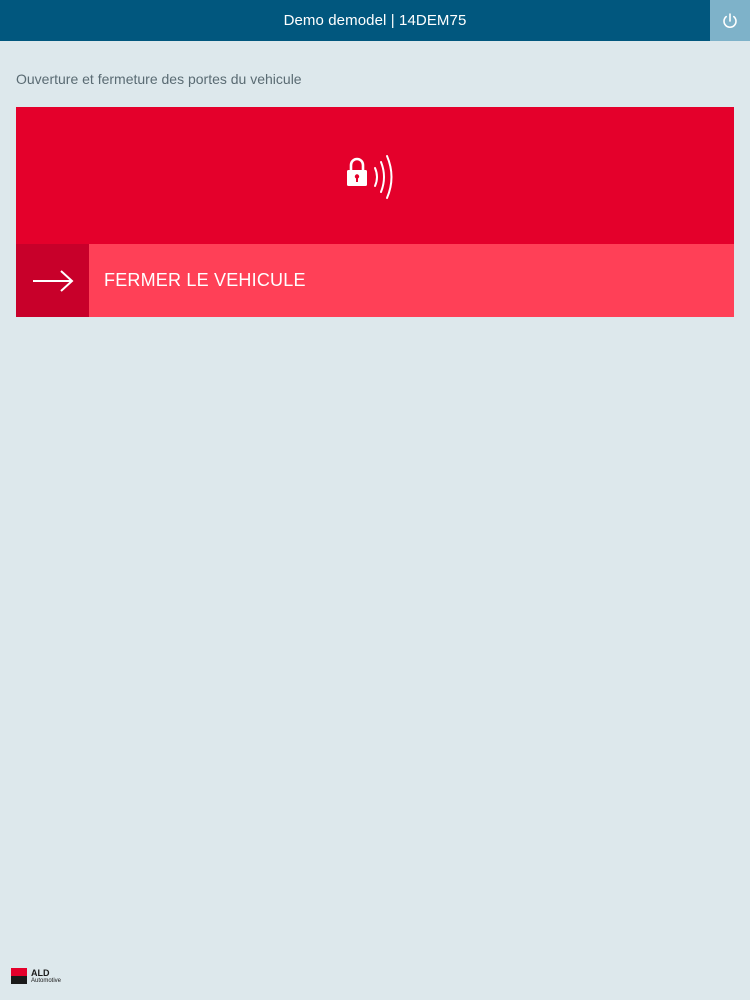  Describe the element at coordinates (370, 176) in the screenshot. I see `lock-remote-icon` at that location.